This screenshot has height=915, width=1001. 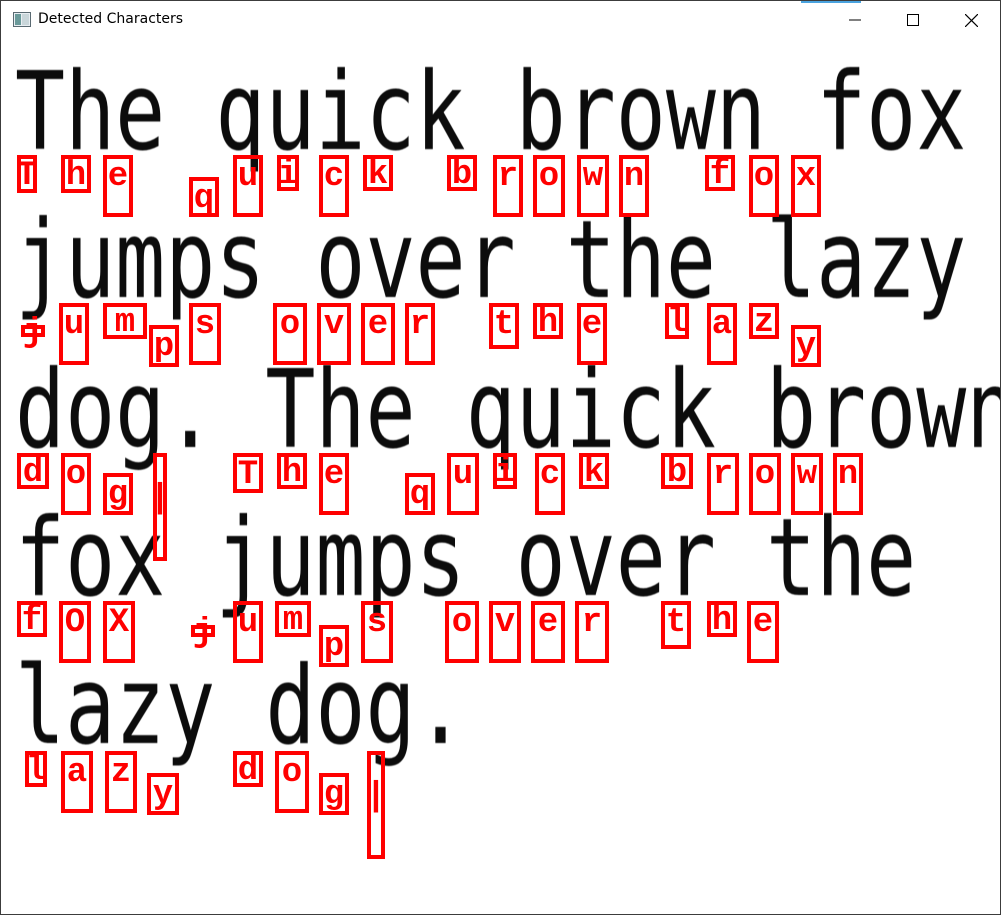 What do you see at coordinates (500, 20) in the screenshot?
I see `title-bar: Detected Characters` at bounding box center [500, 20].